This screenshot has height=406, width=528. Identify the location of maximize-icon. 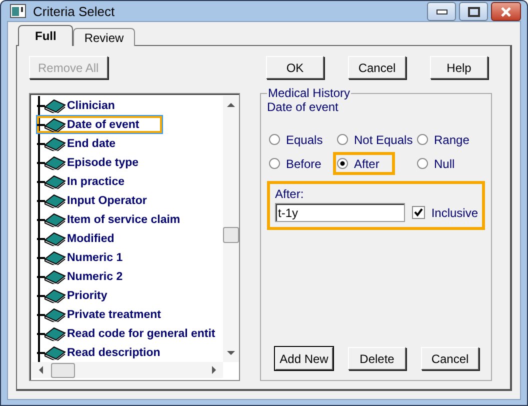
(474, 11).